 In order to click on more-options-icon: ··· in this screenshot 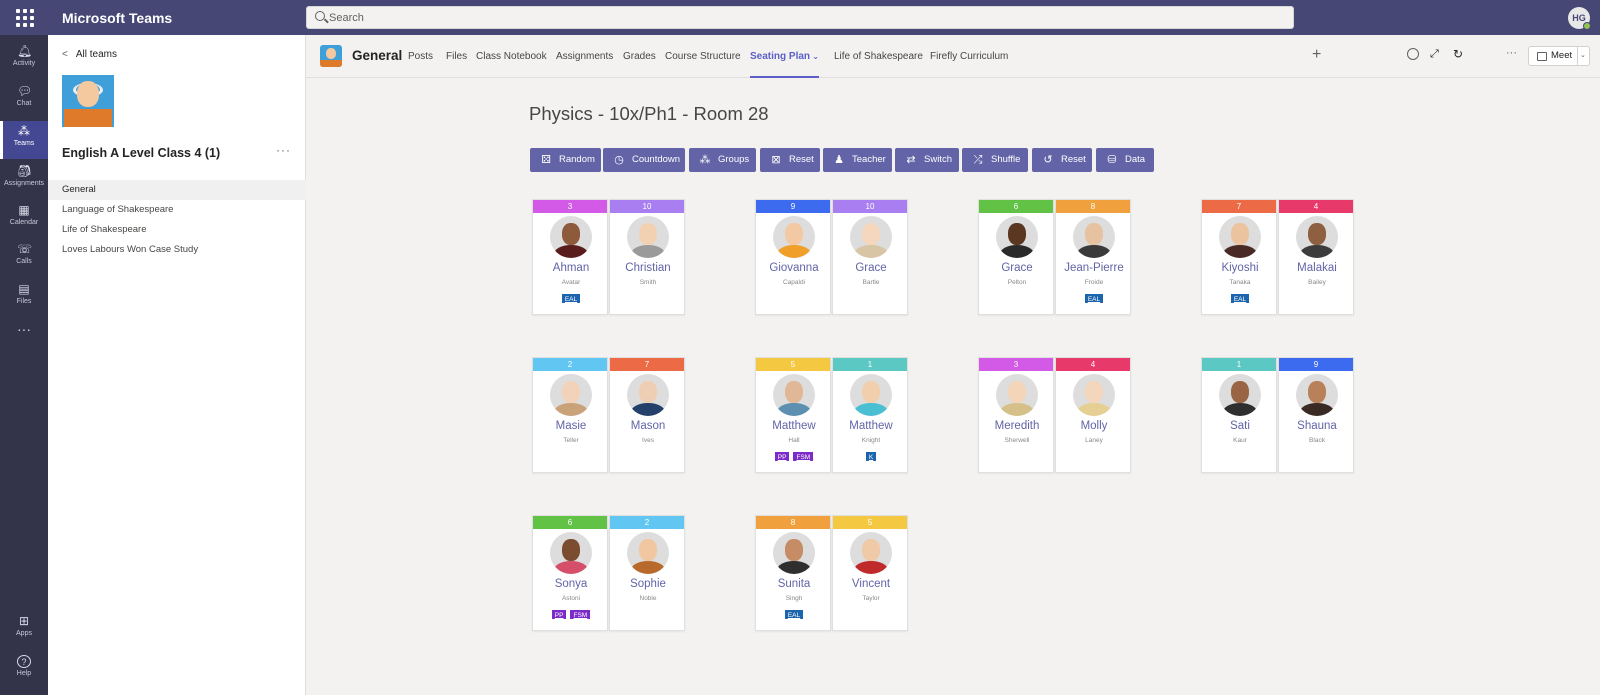, I will do `click(1511, 53)`.